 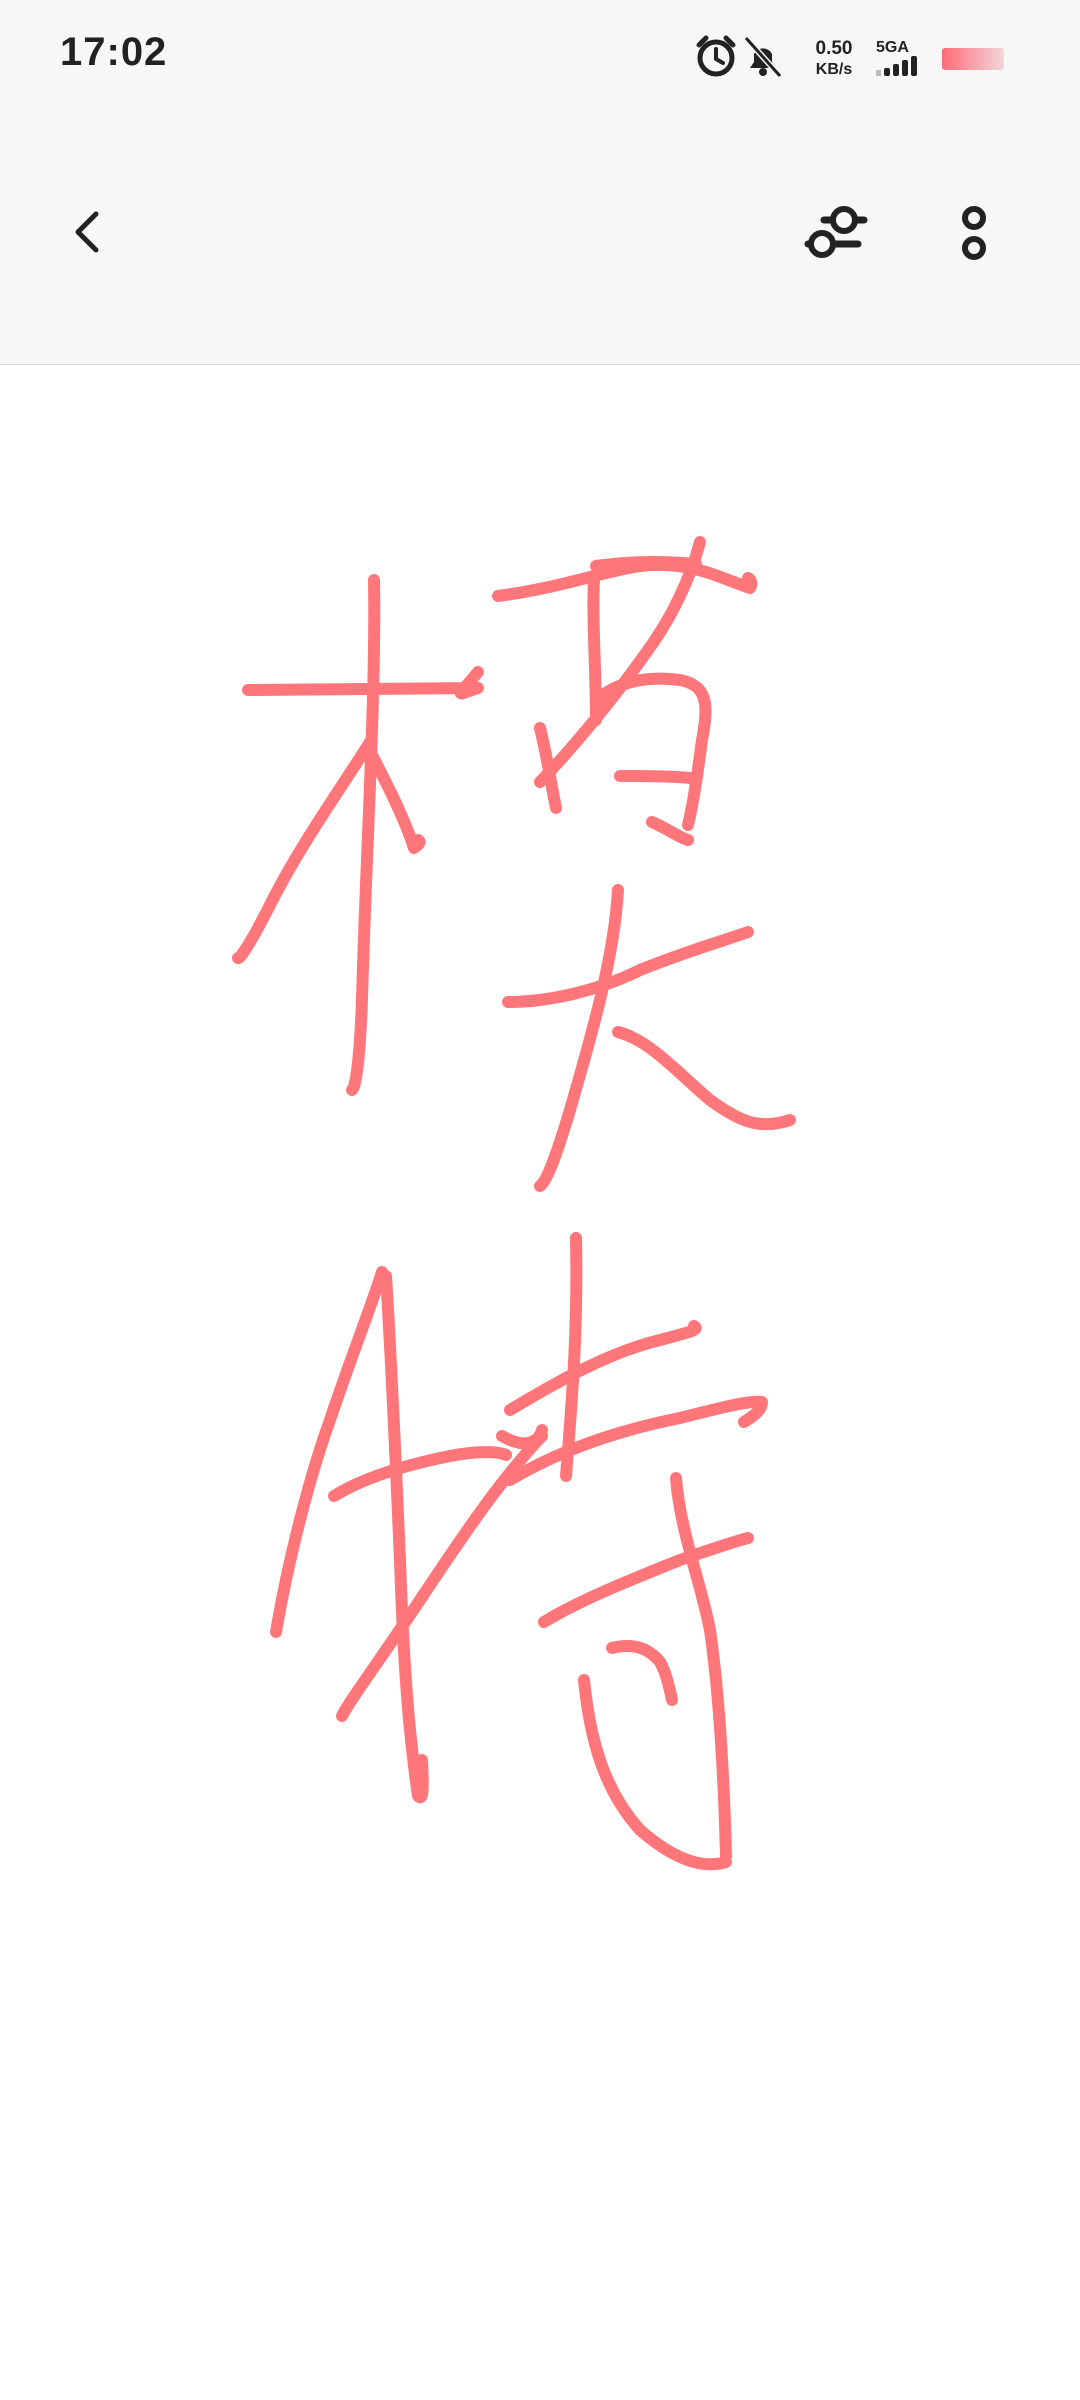 What do you see at coordinates (836, 232) in the screenshot?
I see `adjust-settings-icon` at bounding box center [836, 232].